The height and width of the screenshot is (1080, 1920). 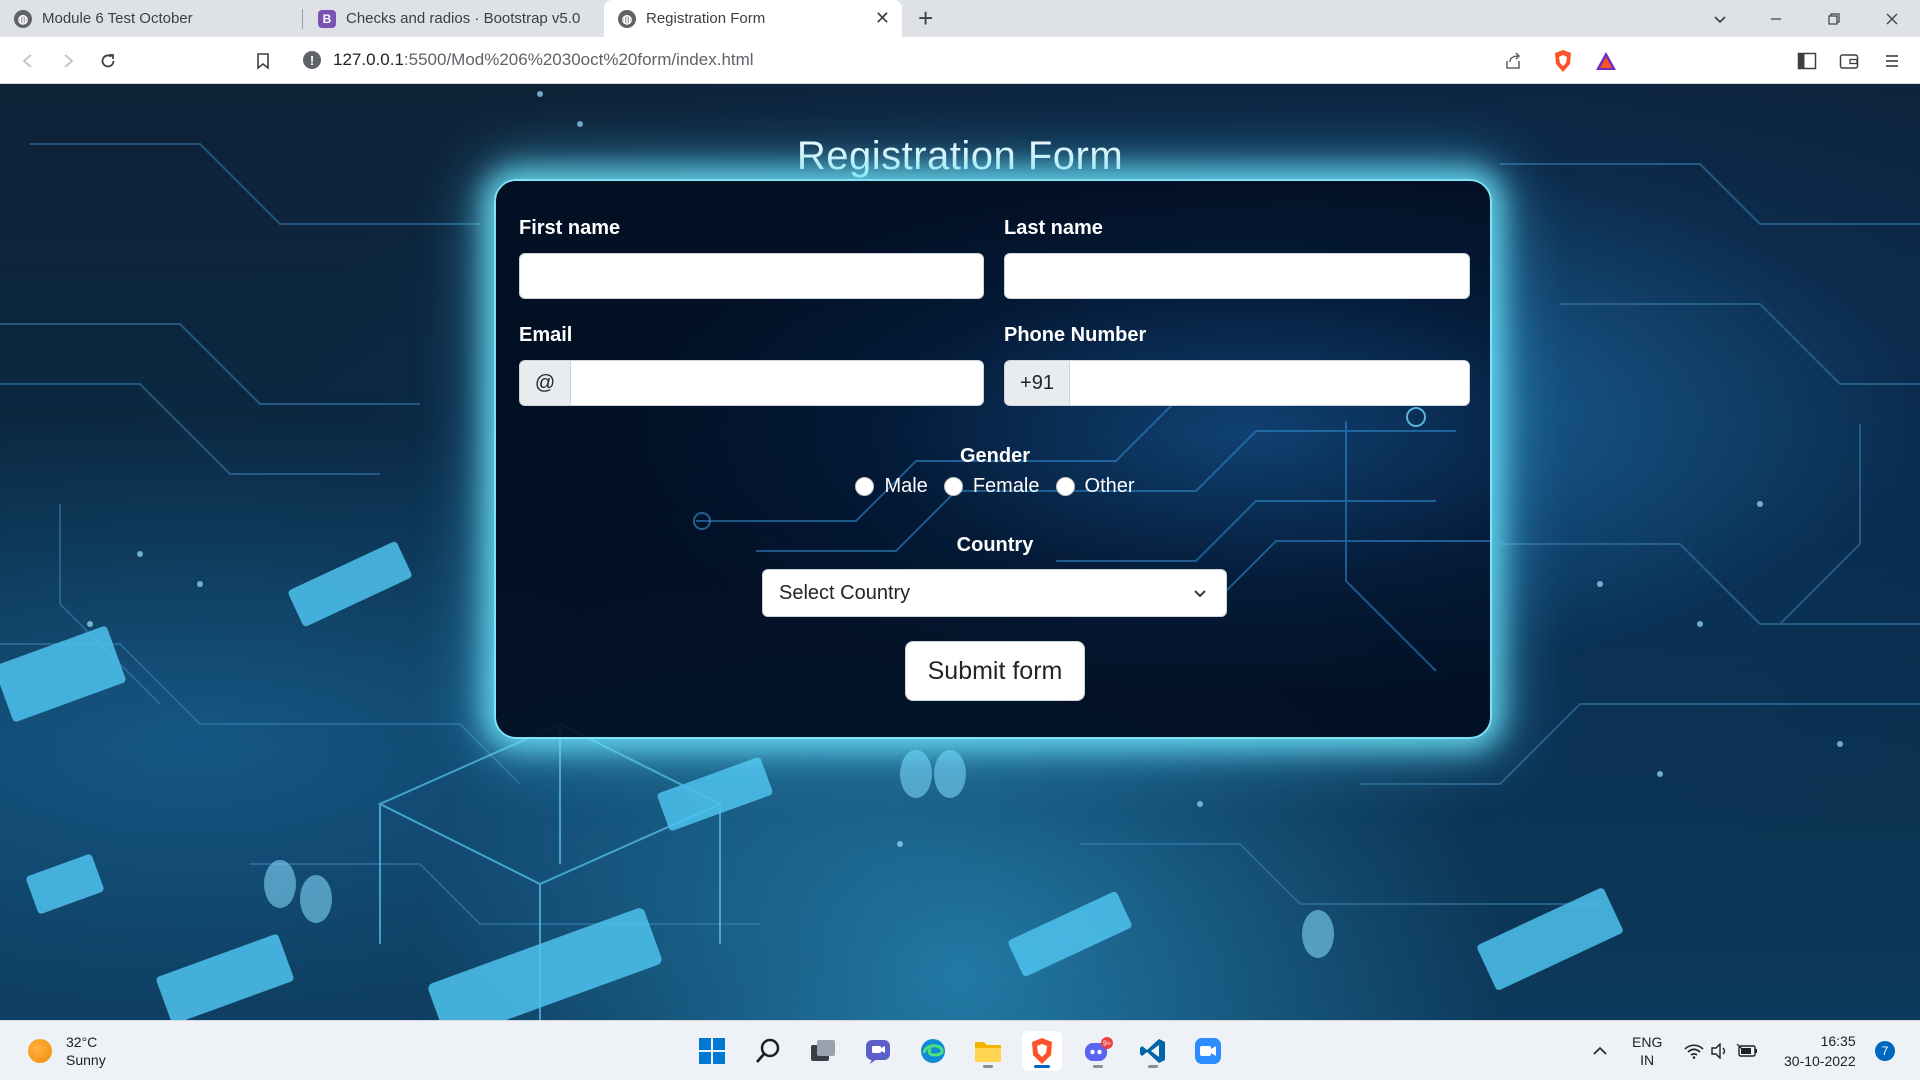 I want to click on tab-separator, so click(x=302, y=19).